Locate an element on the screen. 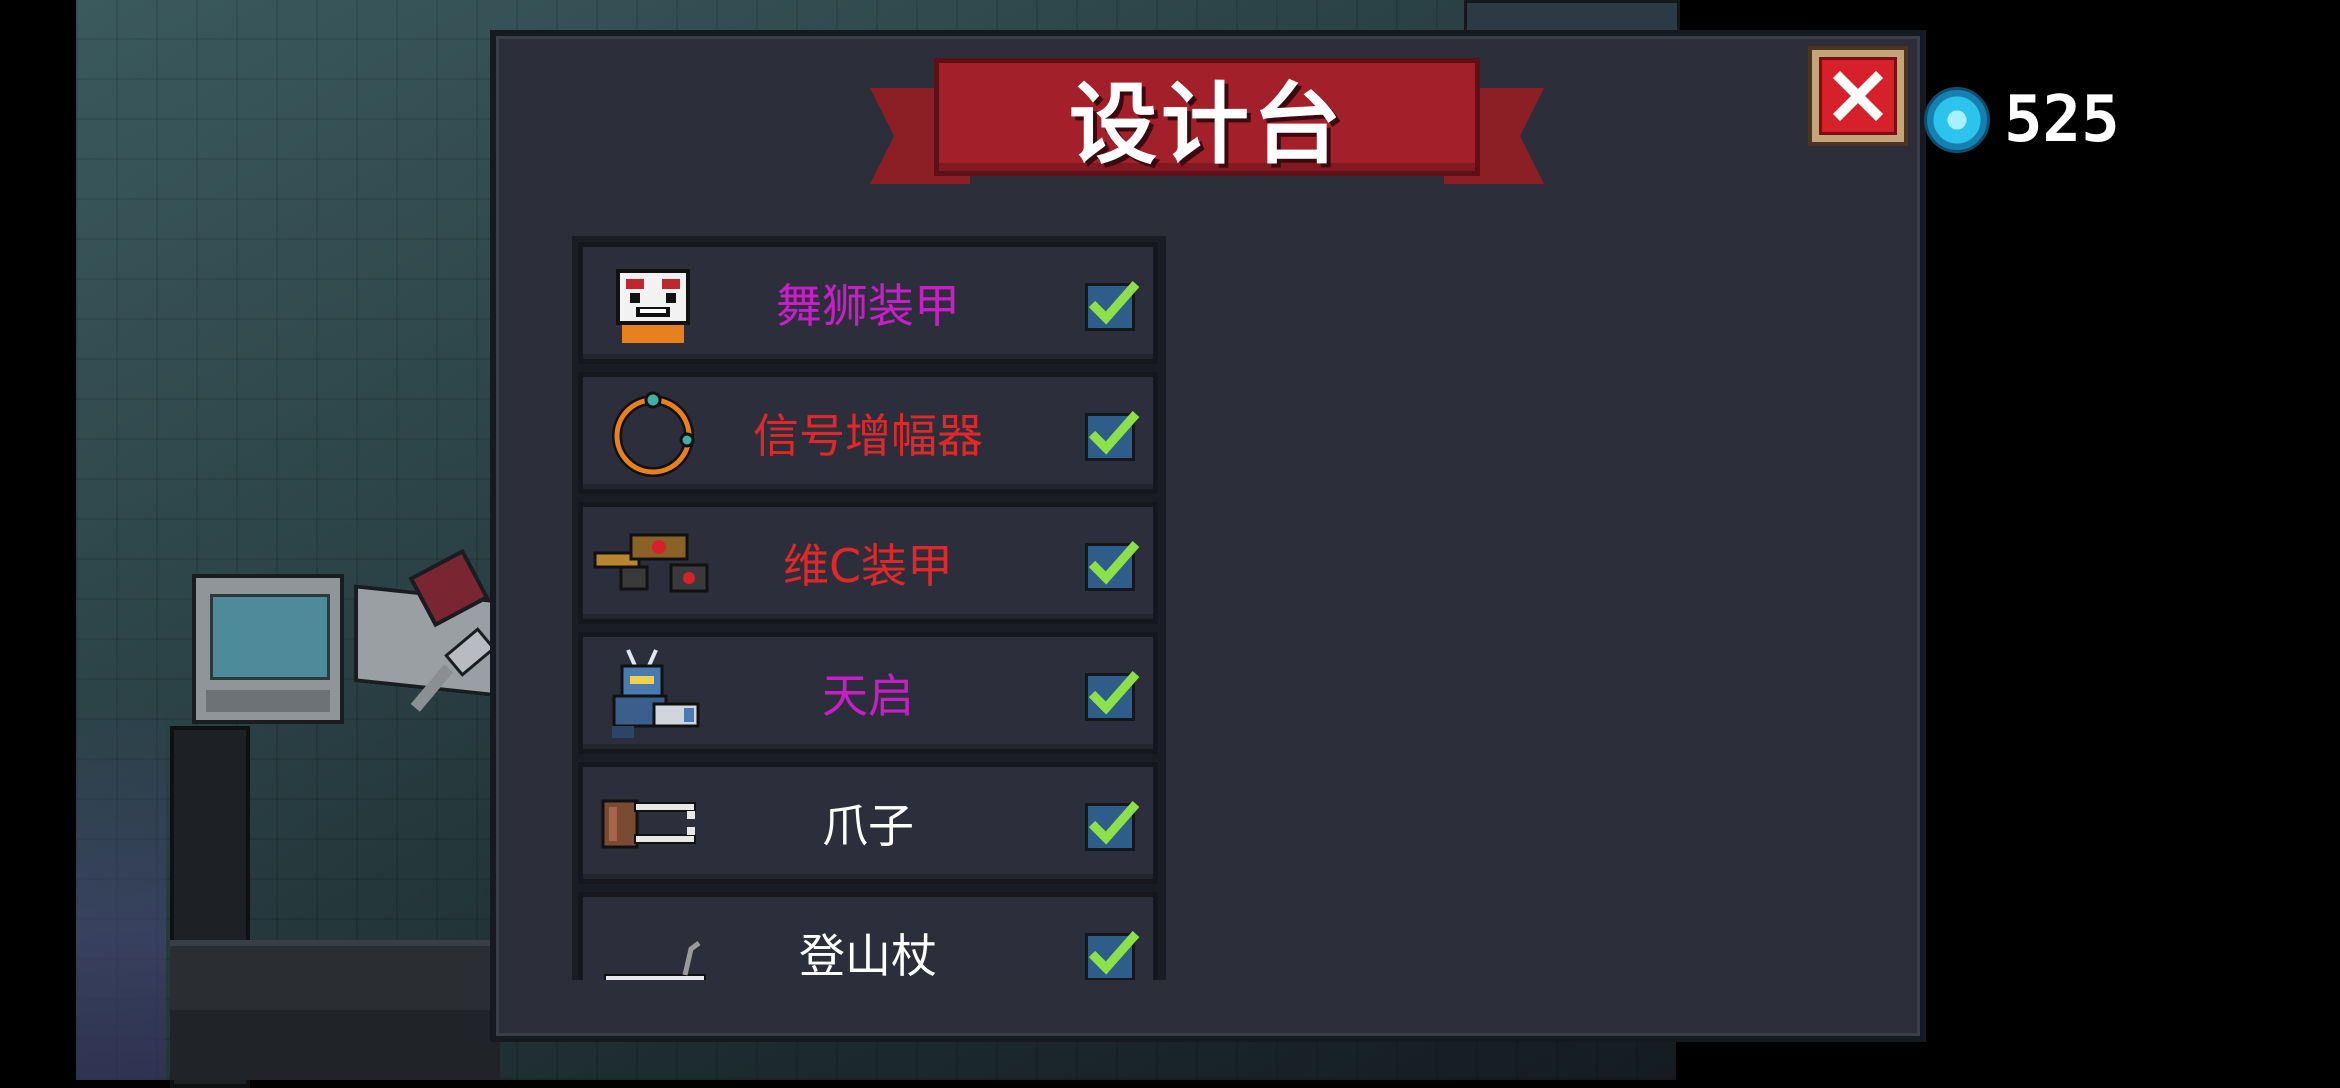 This screenshot has height=1088, width=2340. banner-main: 设计台 is located at coordinates (1207, 117).